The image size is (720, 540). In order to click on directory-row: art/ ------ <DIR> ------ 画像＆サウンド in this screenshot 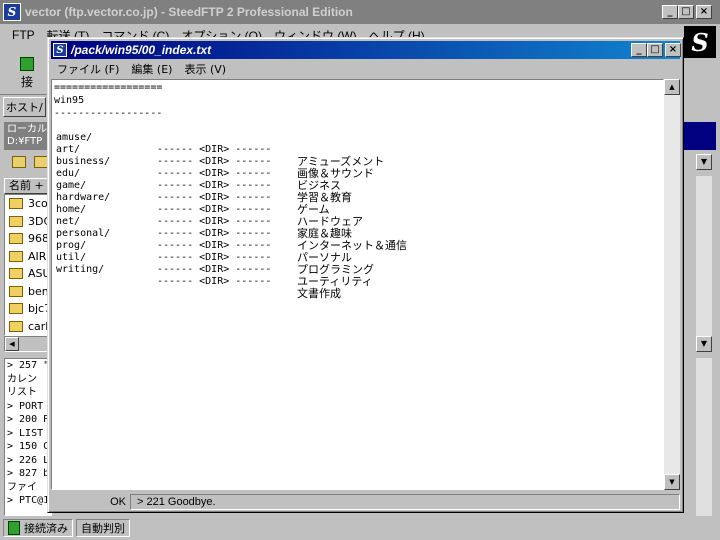, I will do `click(334, 156)`.